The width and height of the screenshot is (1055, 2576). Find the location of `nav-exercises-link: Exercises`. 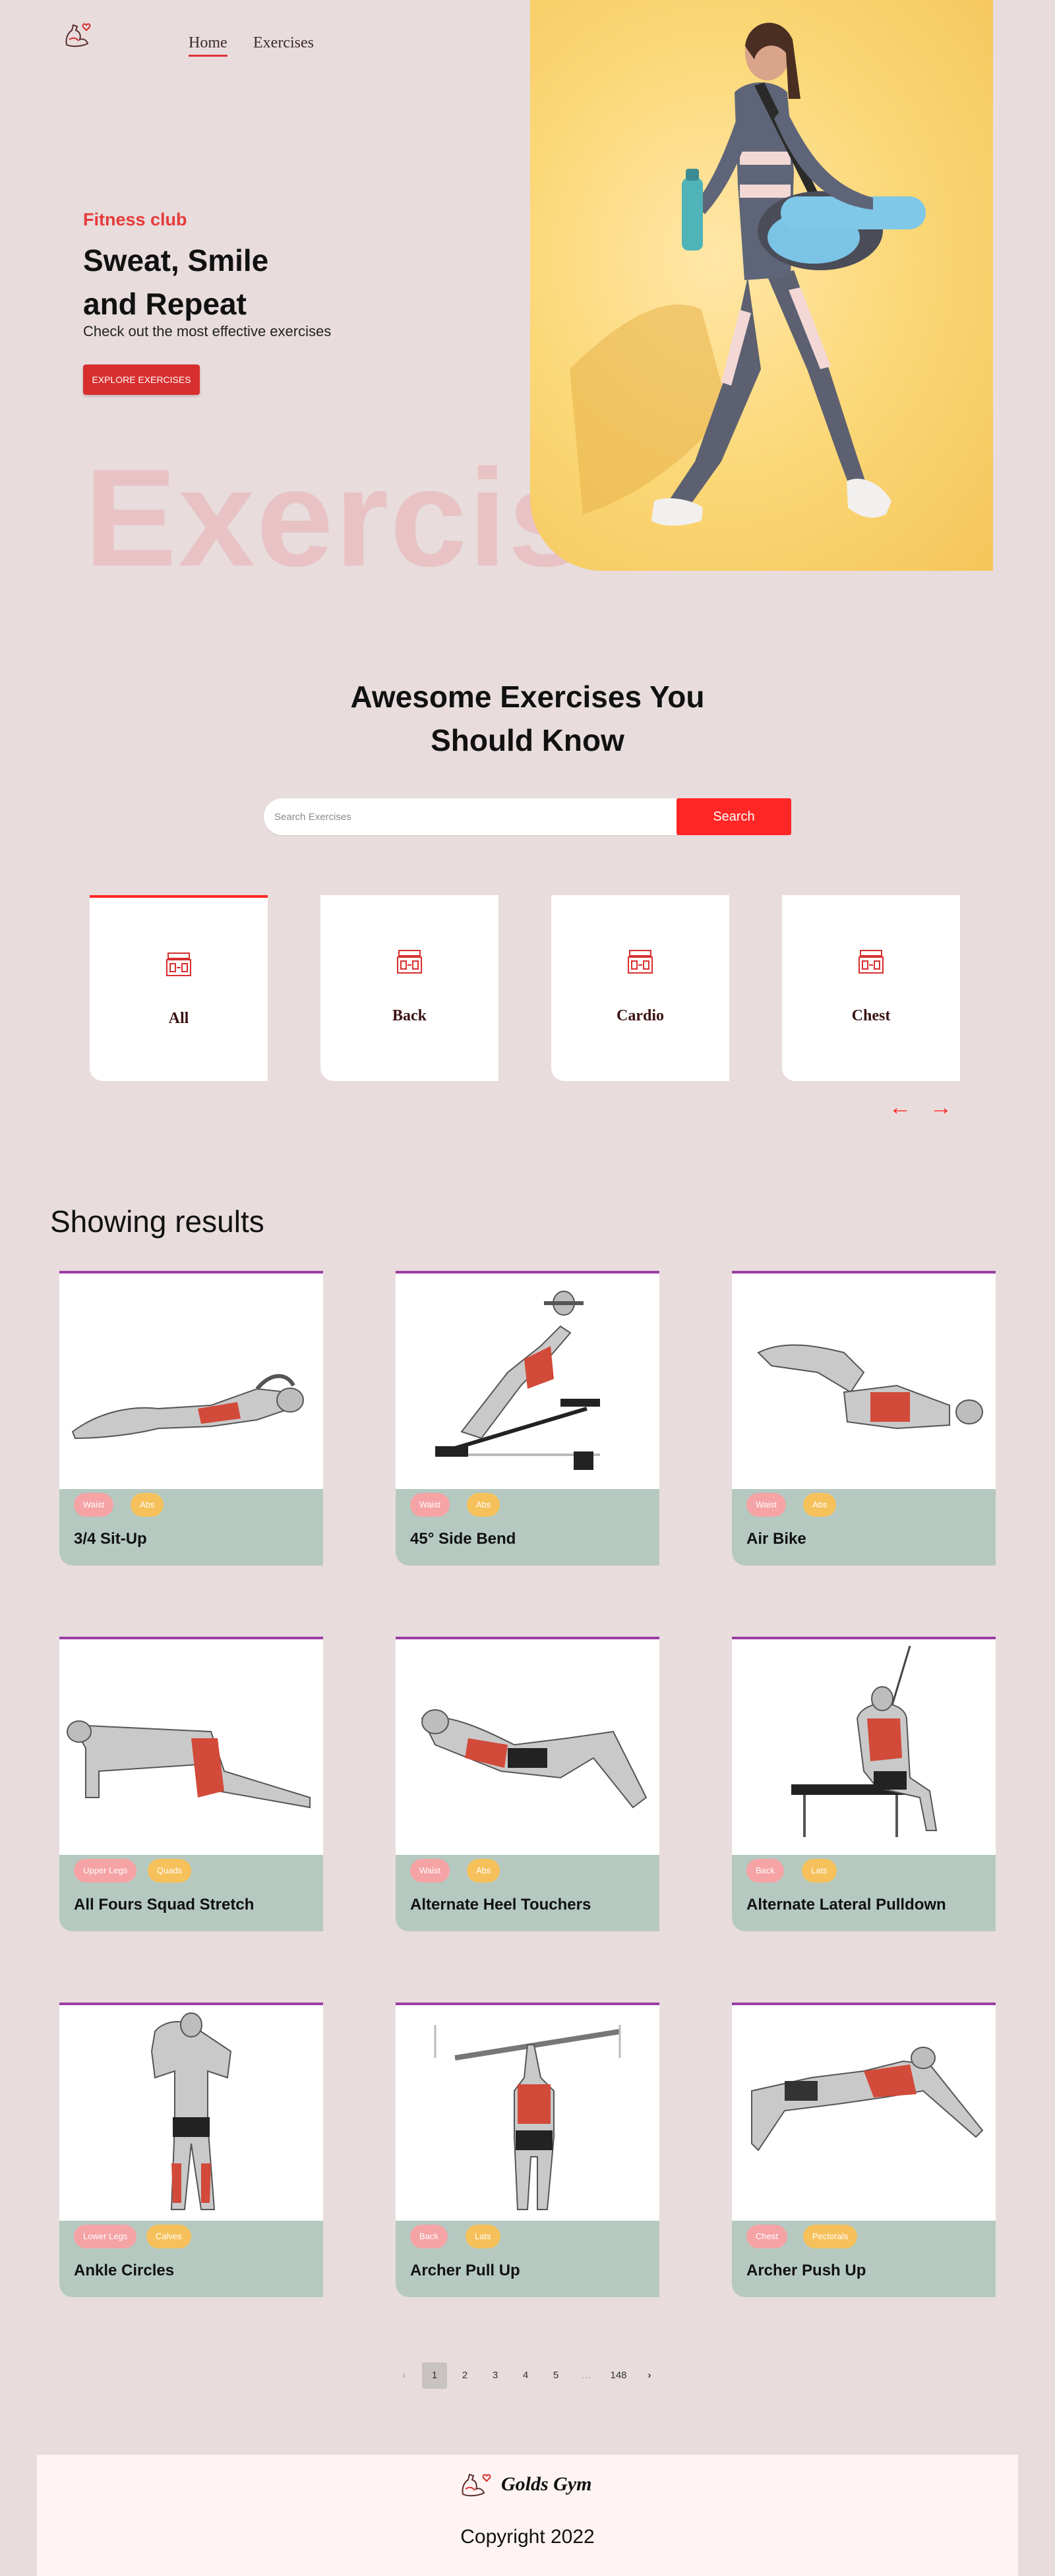

nav-exercises-link: Exercises is located at coordinates (283, 43).